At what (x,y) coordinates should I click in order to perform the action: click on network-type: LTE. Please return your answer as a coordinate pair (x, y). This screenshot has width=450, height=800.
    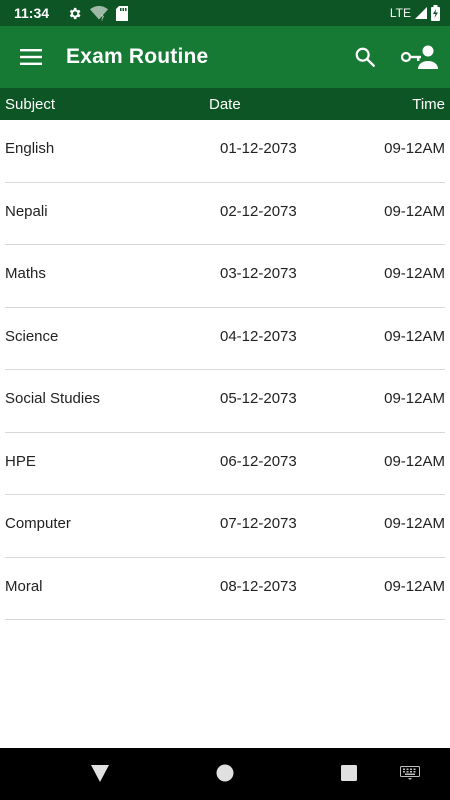
    Looking at the image, I should click on (400, 13).